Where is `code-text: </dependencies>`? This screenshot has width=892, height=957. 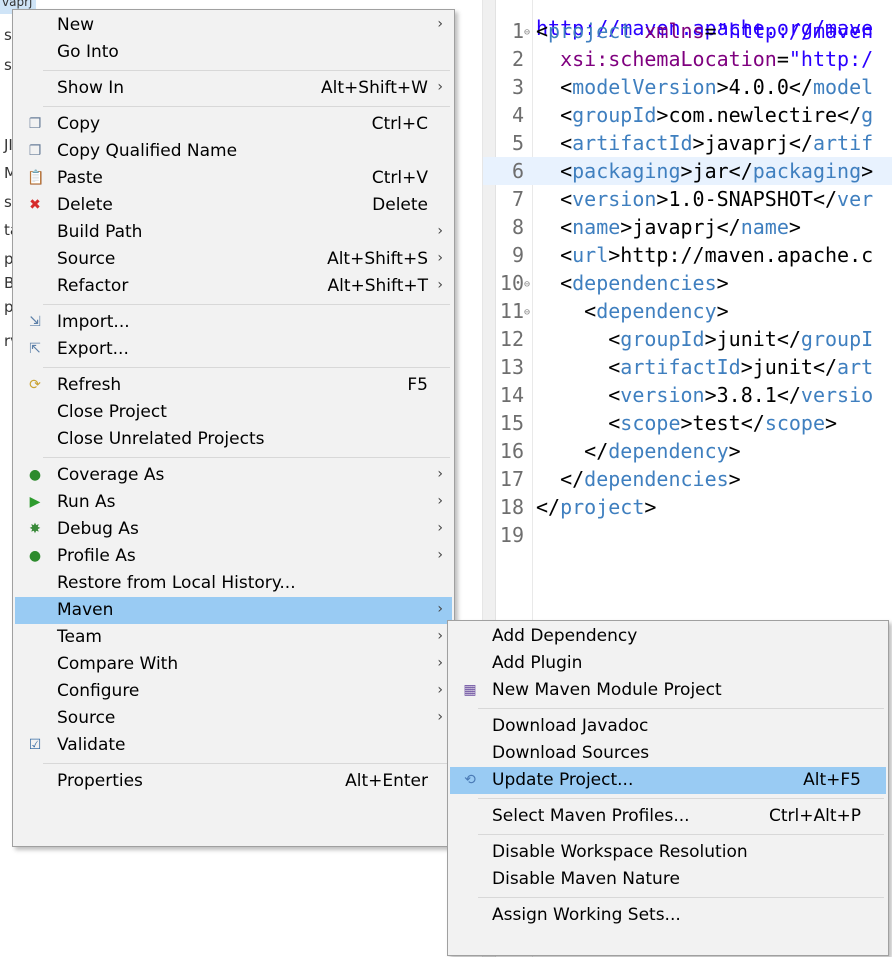 code-text: </dependencies> is located at coordinates (638, 479).